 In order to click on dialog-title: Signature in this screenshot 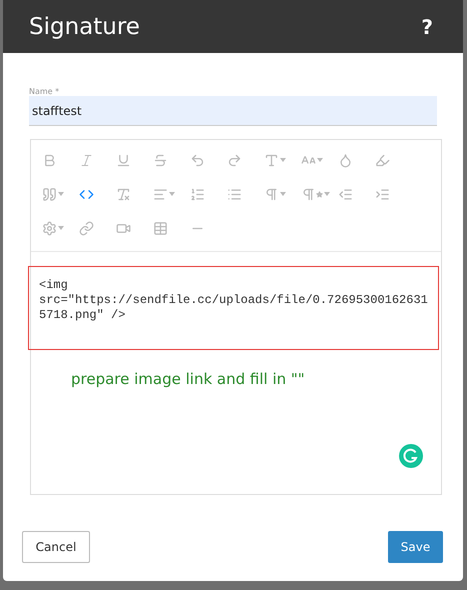, I will do `click(84, 27)`.